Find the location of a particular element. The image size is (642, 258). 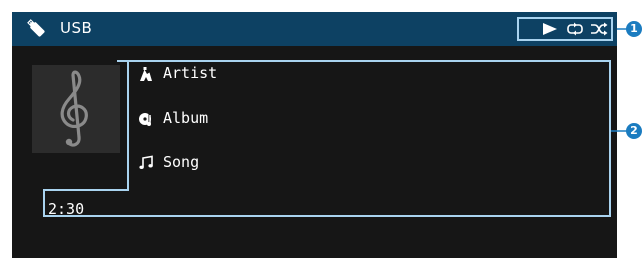

callout-2: 2 is located at coordinates (634, 131).